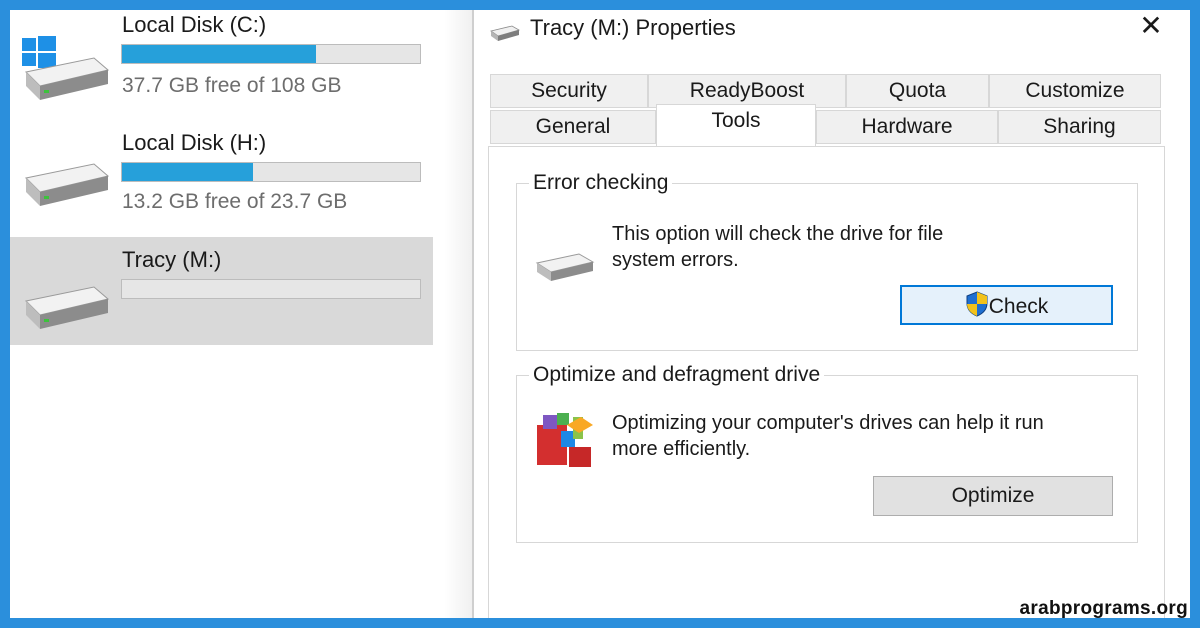  What do you see at coordinates (747, 91) in the screenshot?
I see `tab-readyboost: ReadyBoost` at bounding box center [747, 91].